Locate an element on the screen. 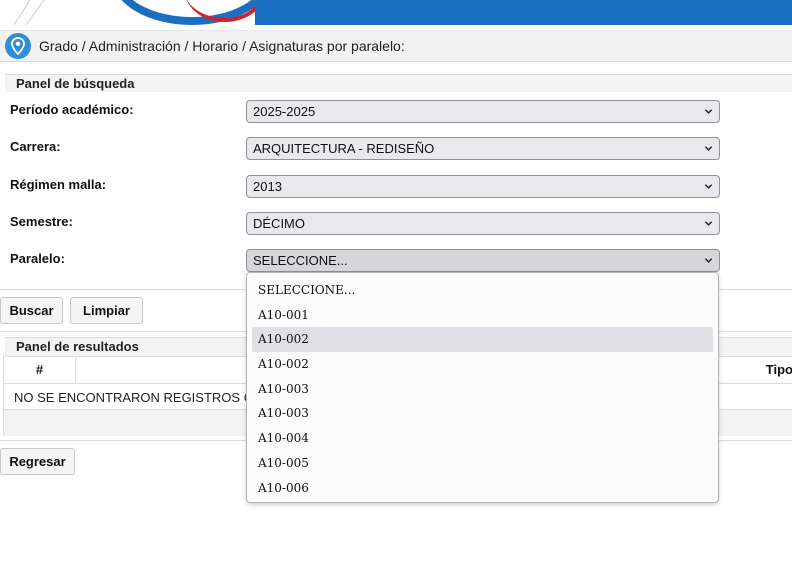 The image size is (792, 566). dropdown-option-highlighted: A10-002 is located at coordinates (482, 340).